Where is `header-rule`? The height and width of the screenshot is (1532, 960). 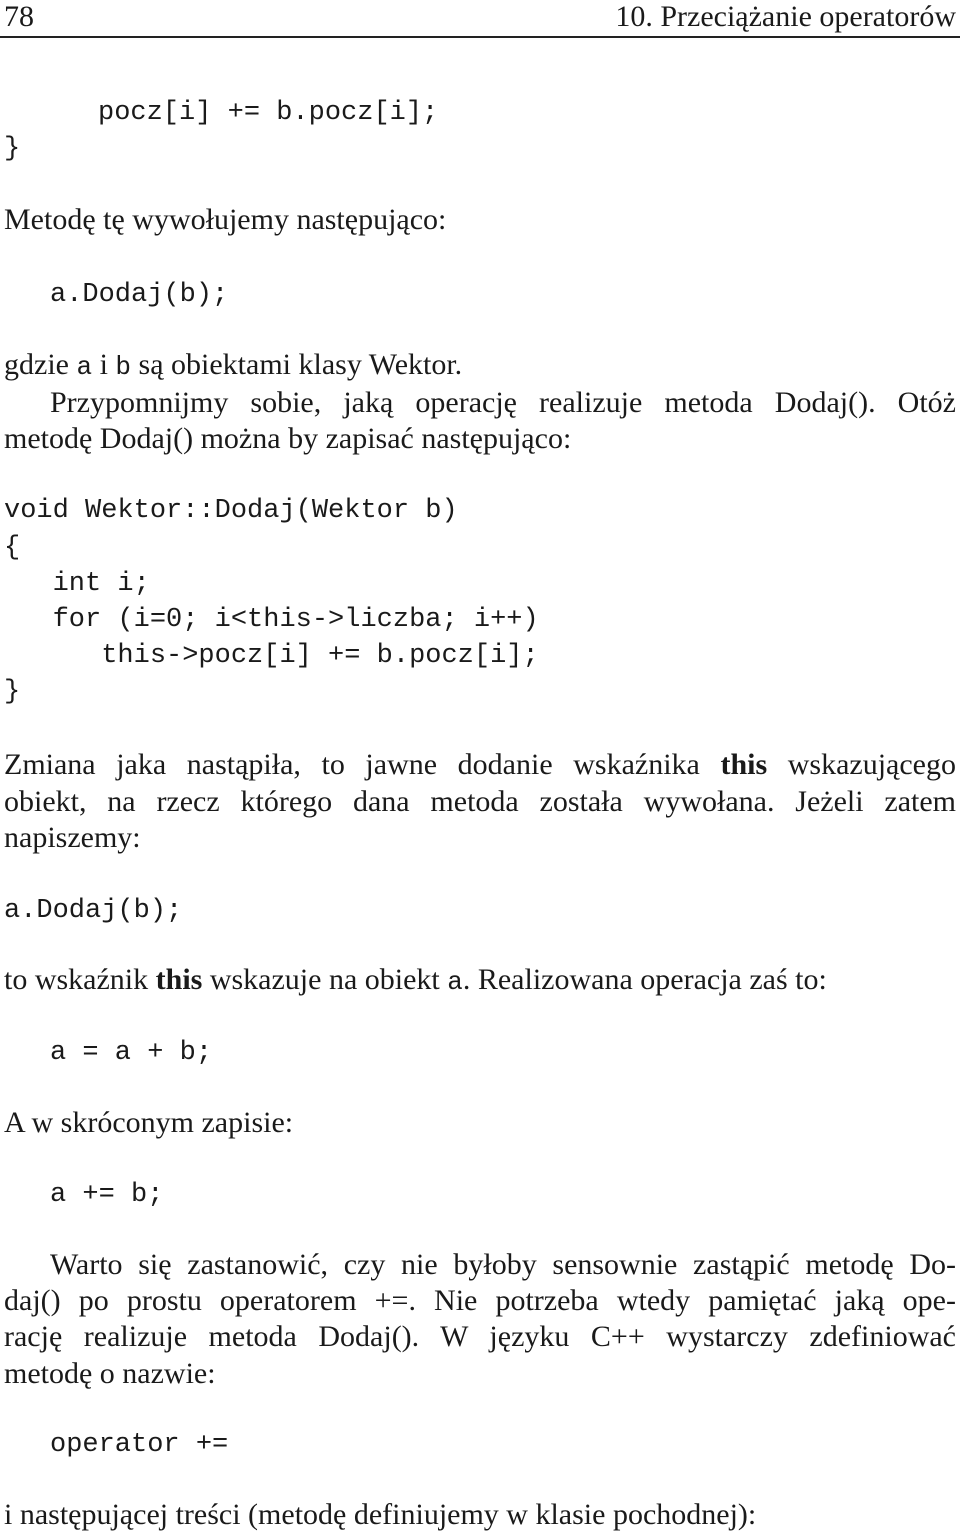
header-rule is located at coordinates (480, 37).